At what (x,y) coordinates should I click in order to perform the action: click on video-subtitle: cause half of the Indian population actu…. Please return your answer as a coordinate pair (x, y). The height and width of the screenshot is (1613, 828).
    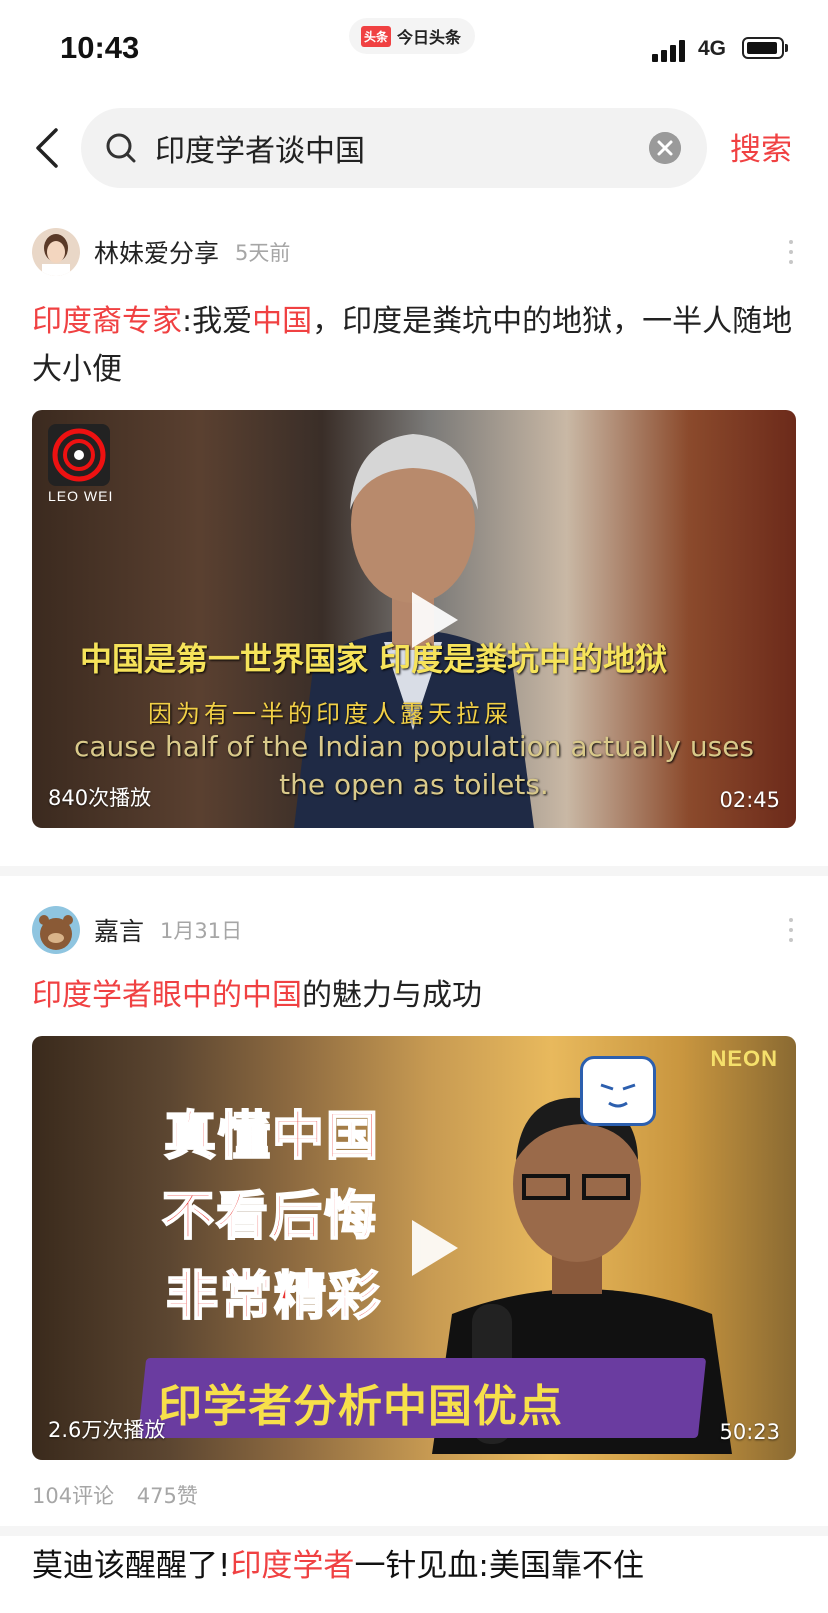
    Looking at the image, I should click on (414, 746).